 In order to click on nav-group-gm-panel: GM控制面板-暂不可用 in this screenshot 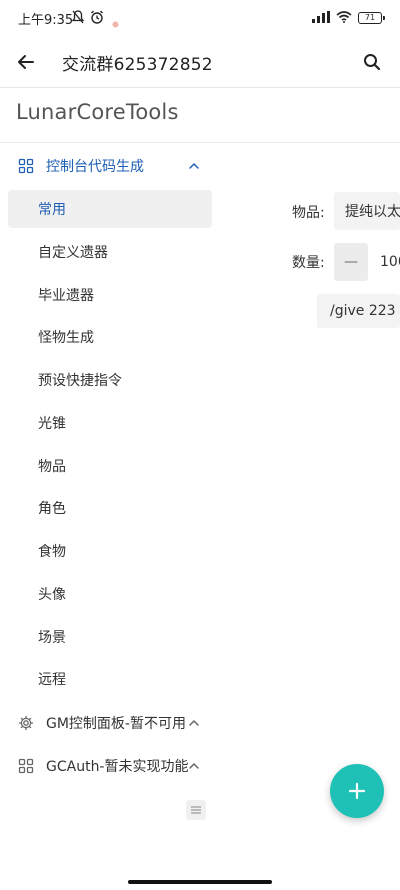, I will do `click(107, 723)`.